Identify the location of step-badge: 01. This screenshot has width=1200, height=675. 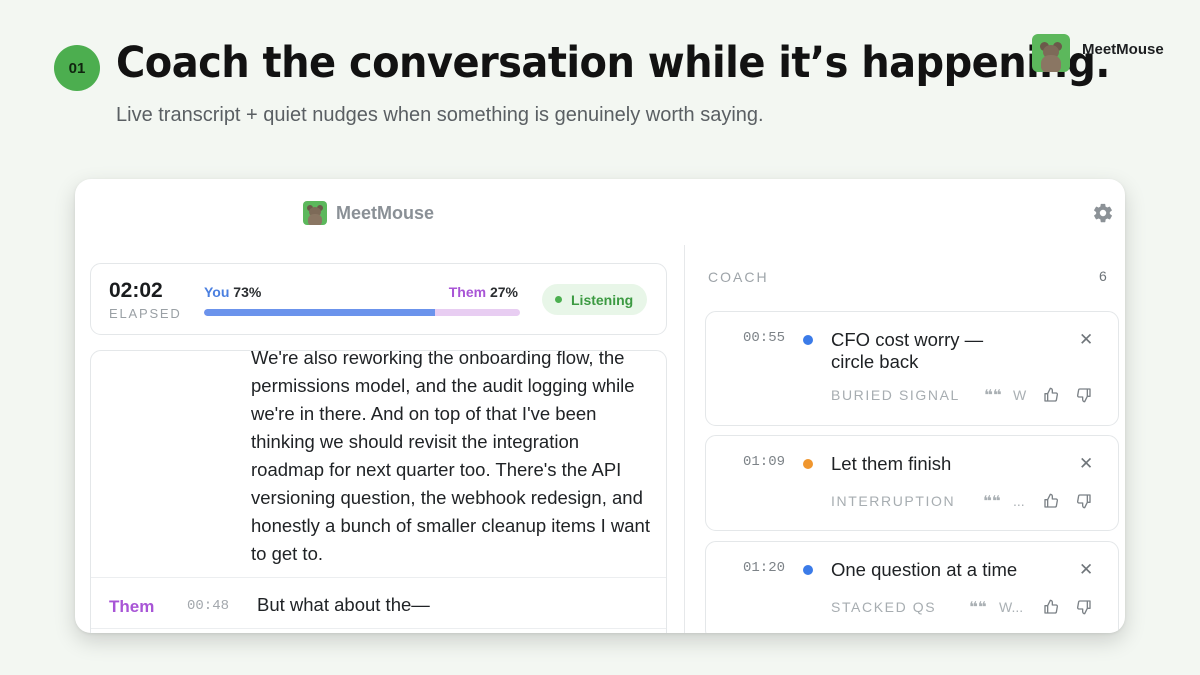
(77, 68).